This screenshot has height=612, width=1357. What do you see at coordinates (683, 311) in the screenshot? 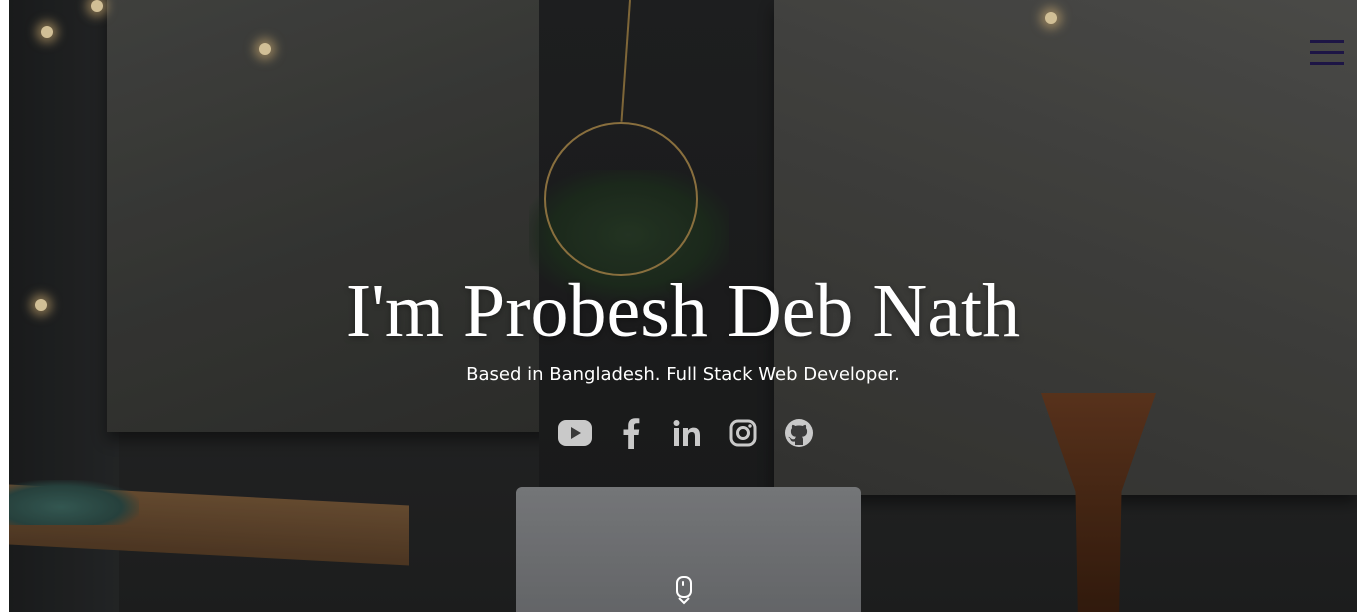
I see `hero-title: I'm Probesh Deb Nath` at bounding box center [683, 311].